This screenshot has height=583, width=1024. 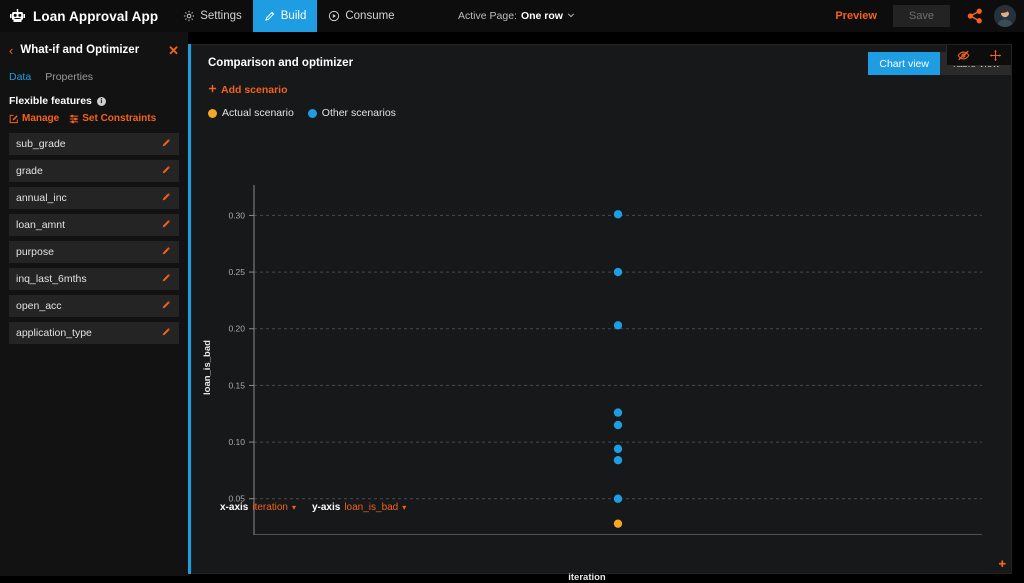 I want to click on move-arrows-icon, so click(x=995, y=55).